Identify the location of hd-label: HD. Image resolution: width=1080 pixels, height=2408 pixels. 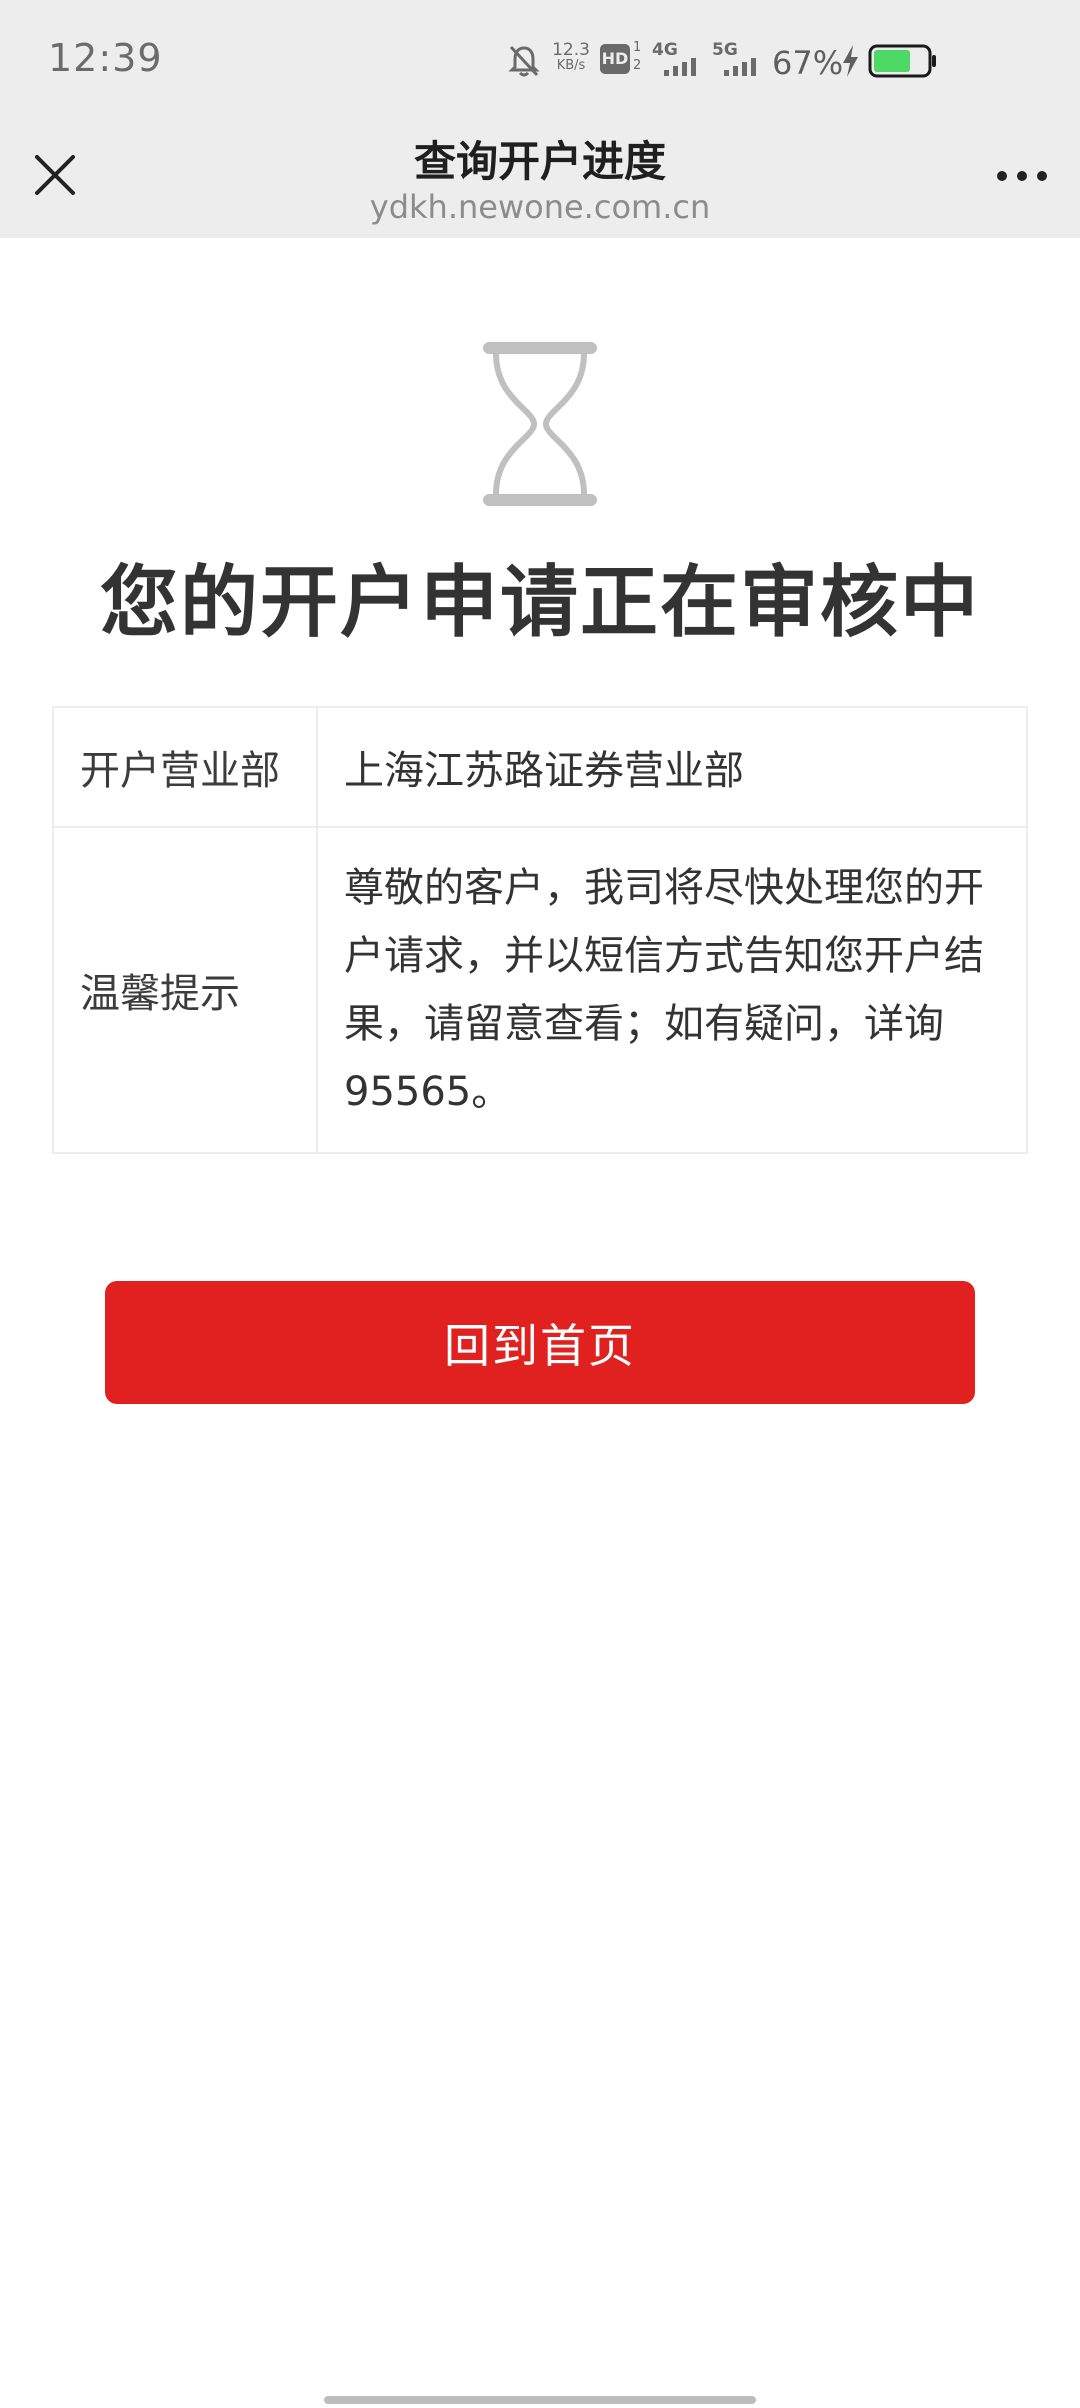
(615, 59).